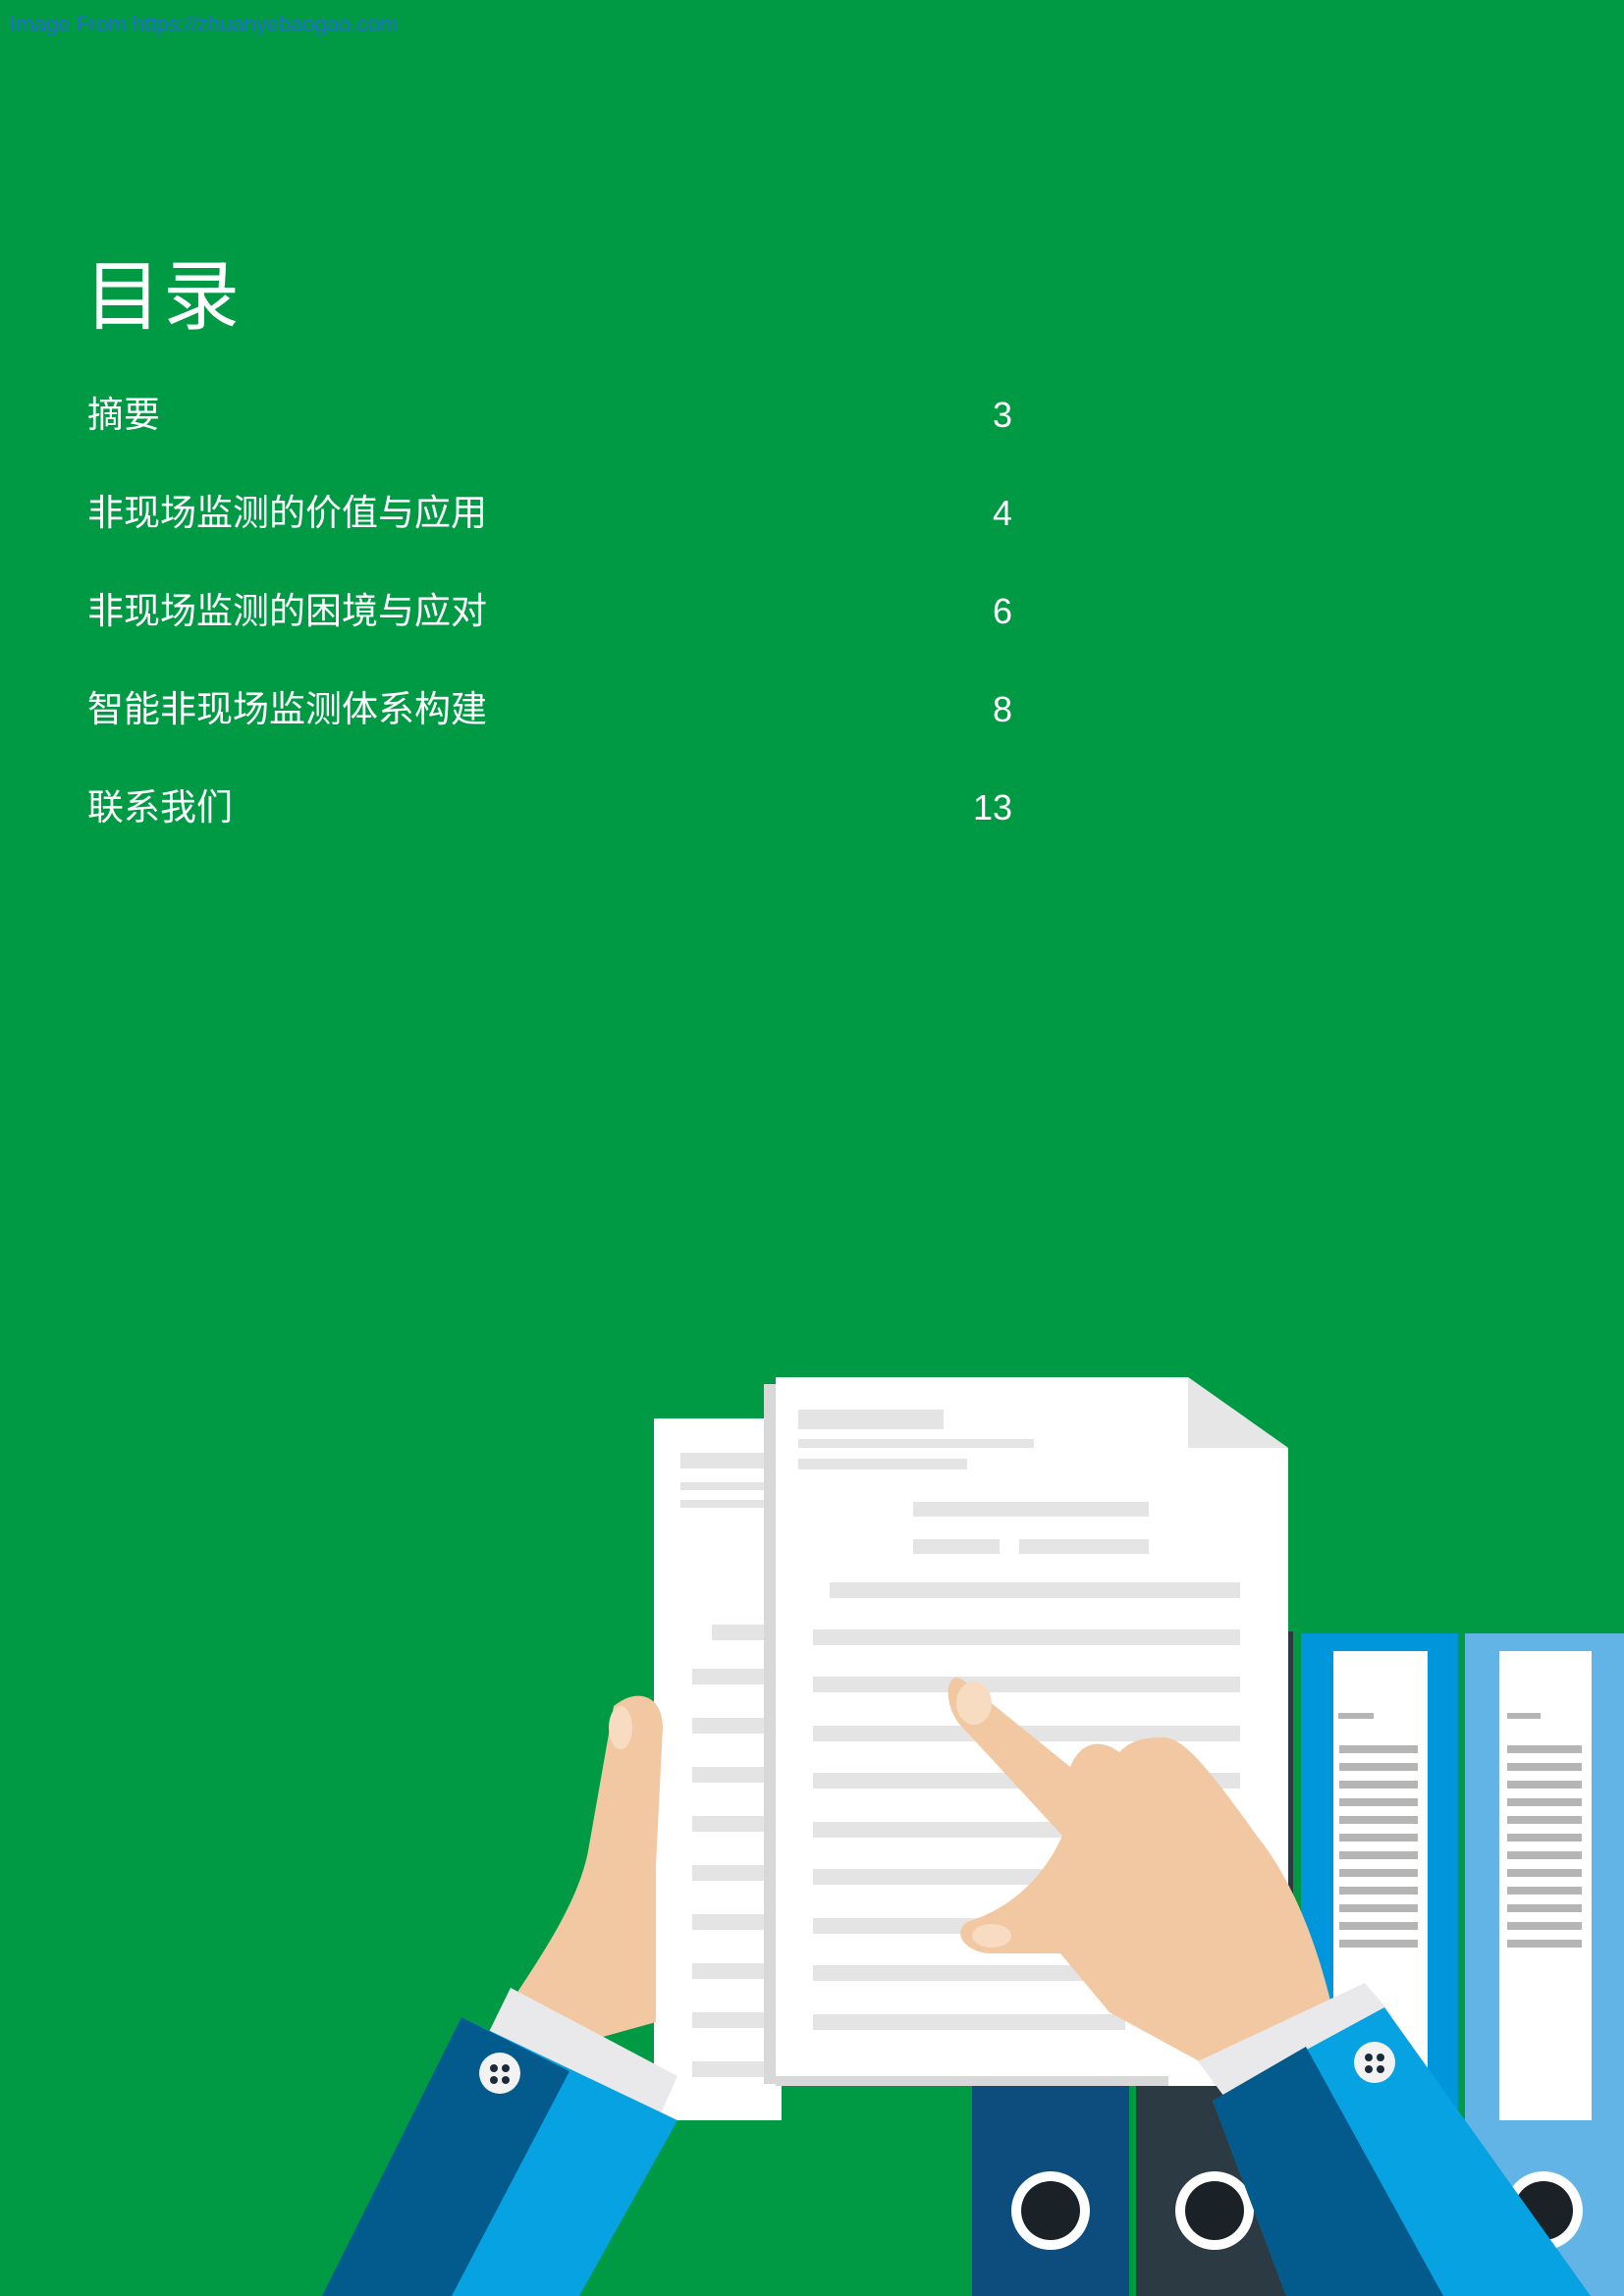 This screenshot has height=2296, width=1624. Describe the element at coordinates (287, 709) in the screenshot. I see `toc-item-label: 智能非现场监测体系构建` at that location.